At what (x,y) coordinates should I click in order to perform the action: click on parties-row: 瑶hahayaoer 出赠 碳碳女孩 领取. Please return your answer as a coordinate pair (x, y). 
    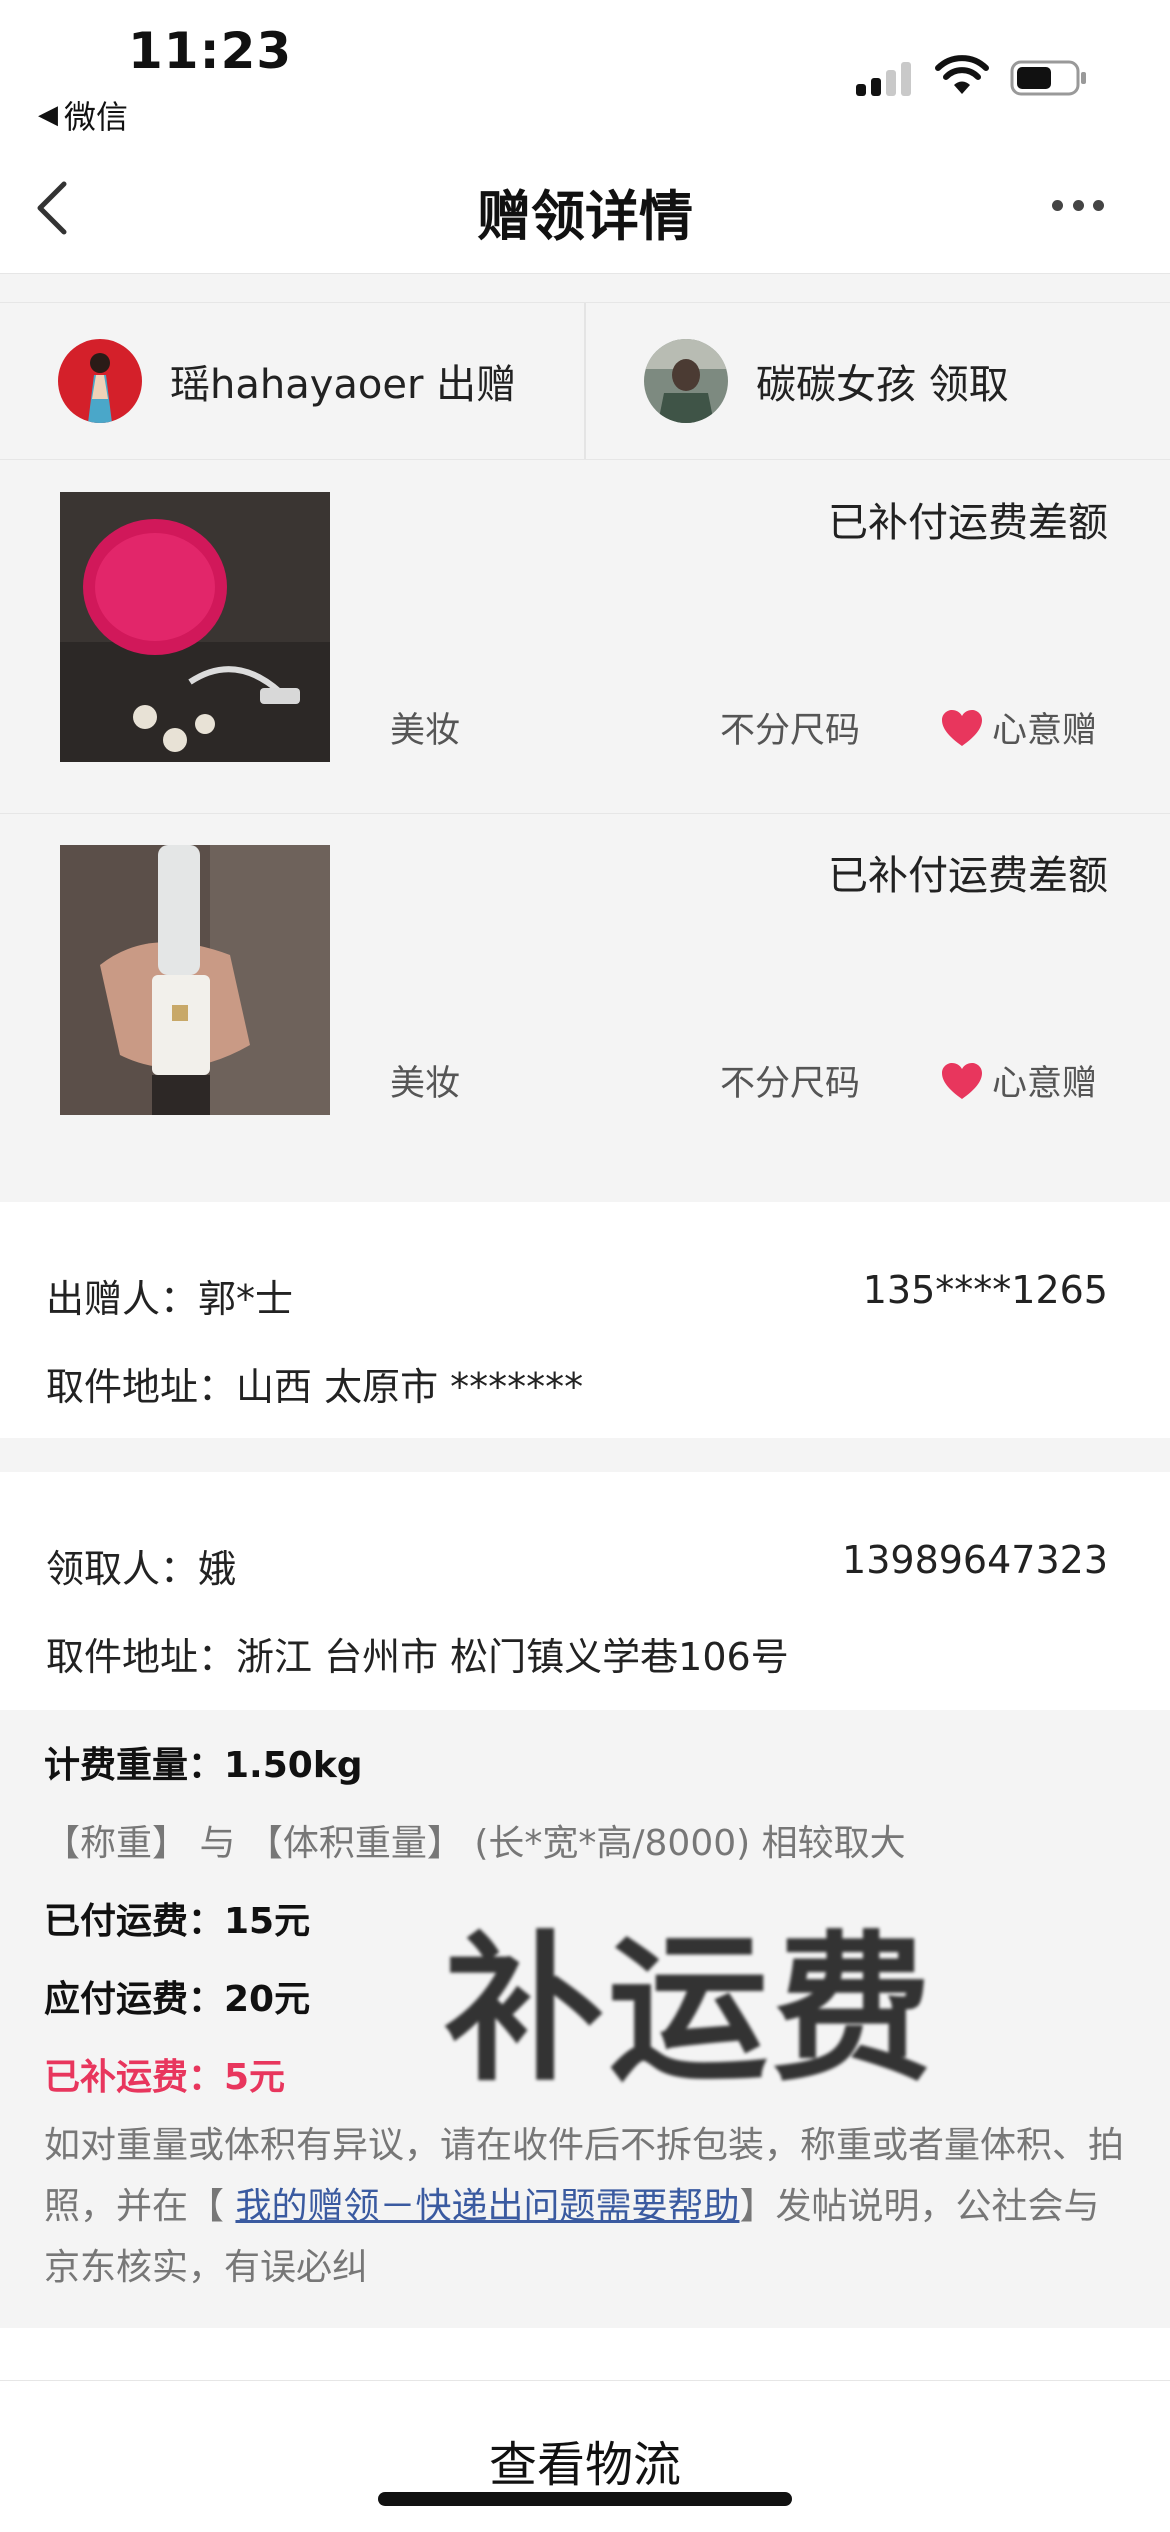
    Looking at the image, I should click on (585, 381).